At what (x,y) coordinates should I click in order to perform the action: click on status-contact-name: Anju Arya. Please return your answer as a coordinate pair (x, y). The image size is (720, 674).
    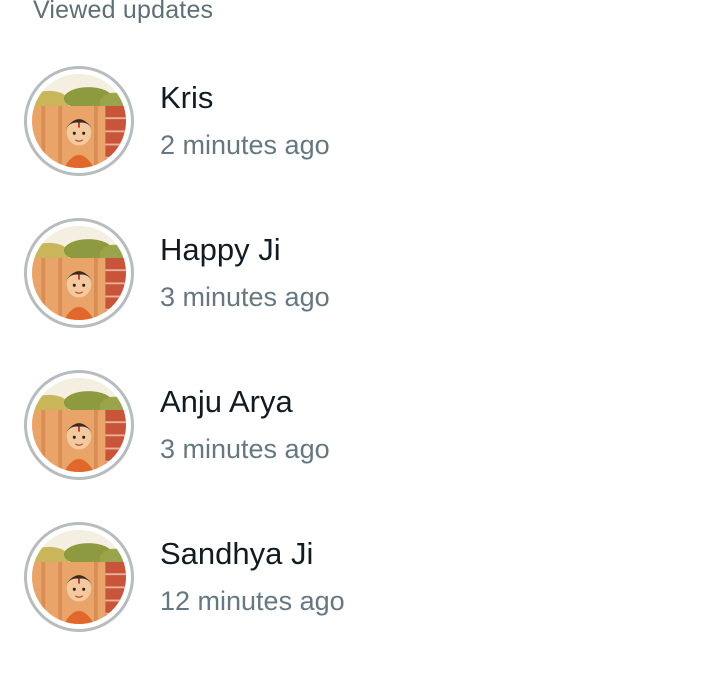
    Looking at the image, I should click on (226, 401).